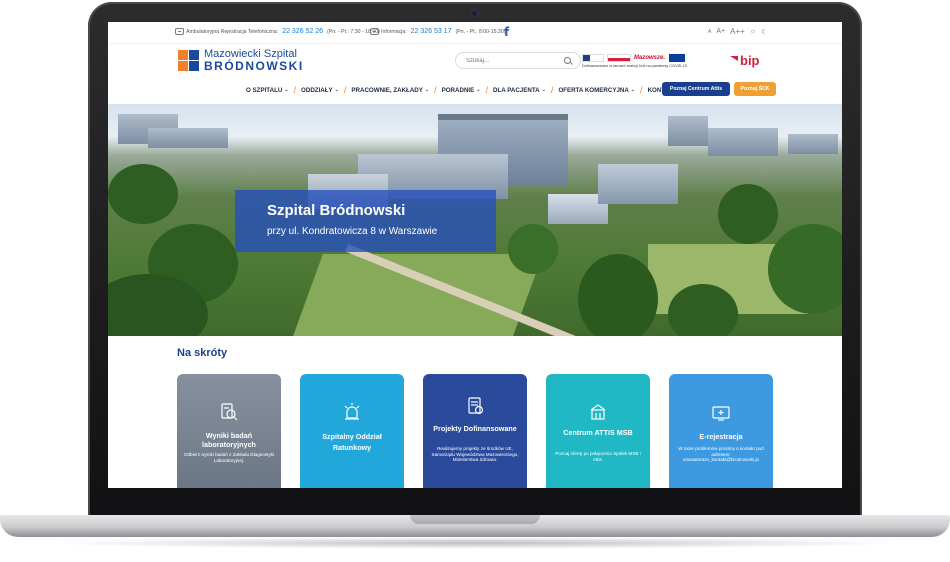  I want to click on mazowsze-logo: Mazowsze., so click(650, 57).